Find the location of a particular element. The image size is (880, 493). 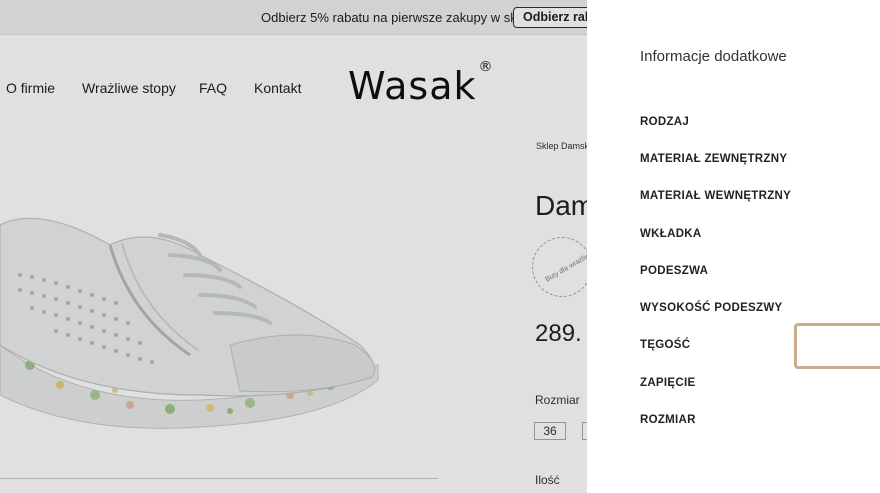

attr-rodzaj: RODZAJ is located at coordinates (665, 122).